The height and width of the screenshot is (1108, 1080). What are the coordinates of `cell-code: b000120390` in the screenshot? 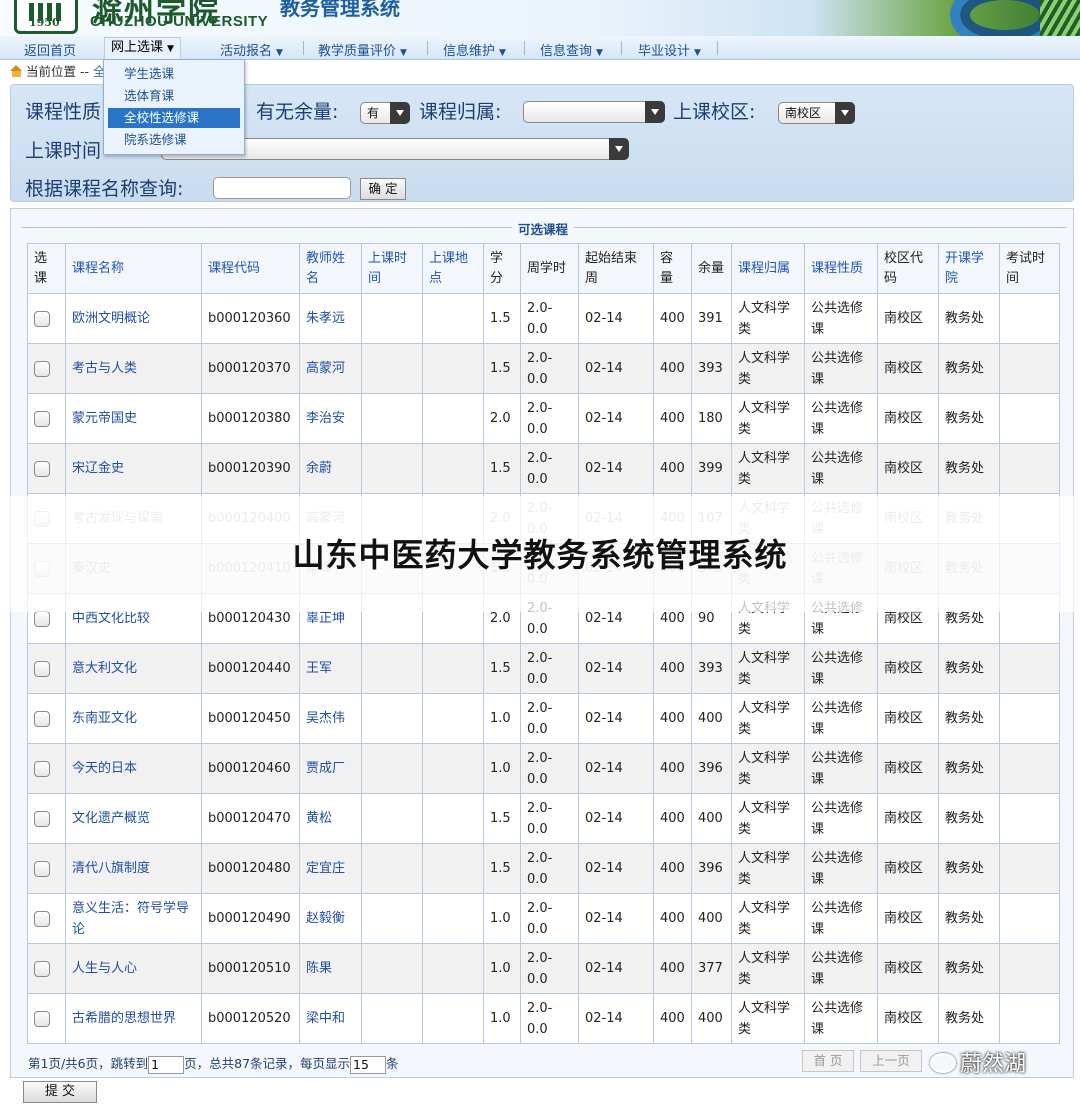 It's located at (250, 468).